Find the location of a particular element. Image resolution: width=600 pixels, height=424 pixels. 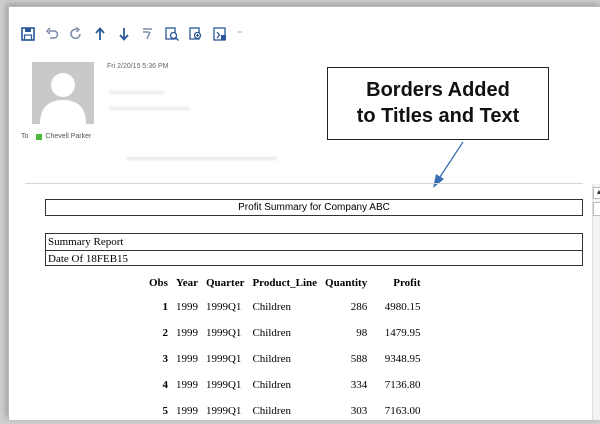

report-text-line: Summary Report is located at coordinates (314, 242).